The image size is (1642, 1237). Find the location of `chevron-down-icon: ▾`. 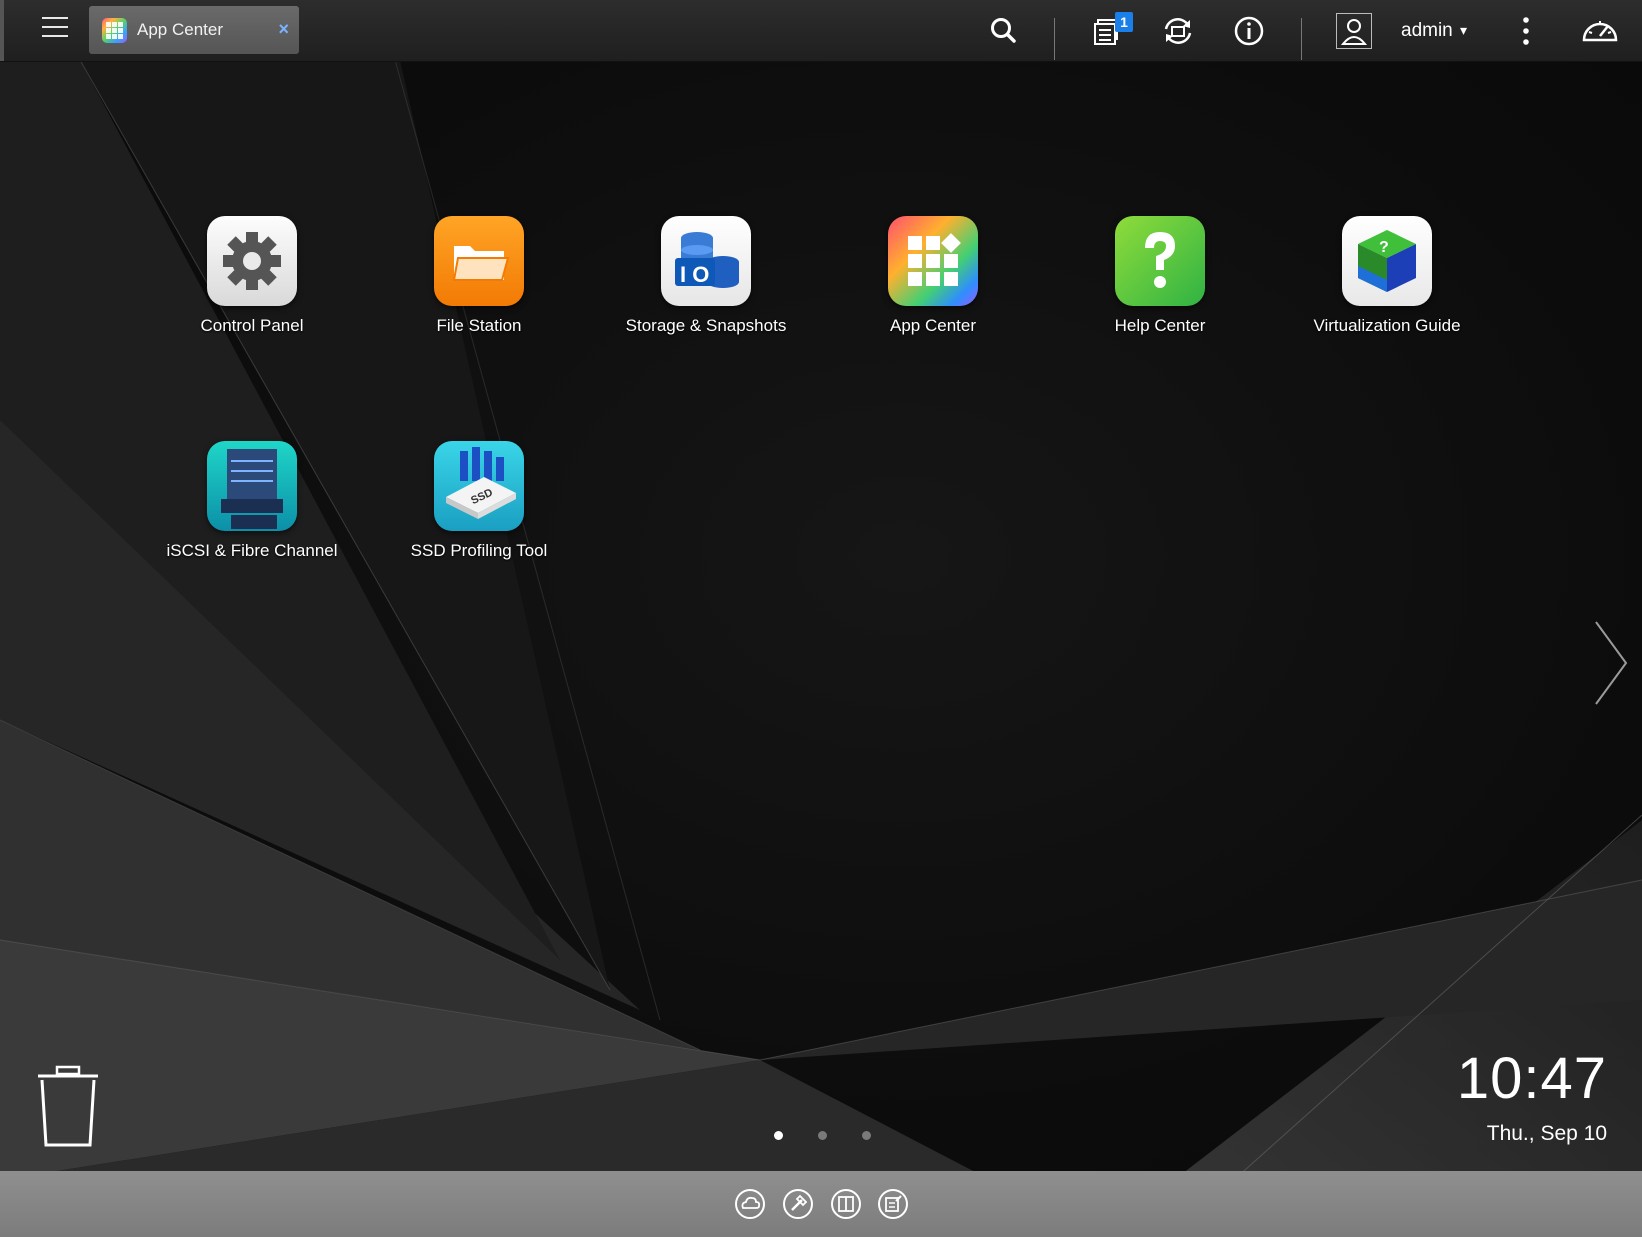

chevron-down-icon: ▾ is located at coordinates (1463, 30).